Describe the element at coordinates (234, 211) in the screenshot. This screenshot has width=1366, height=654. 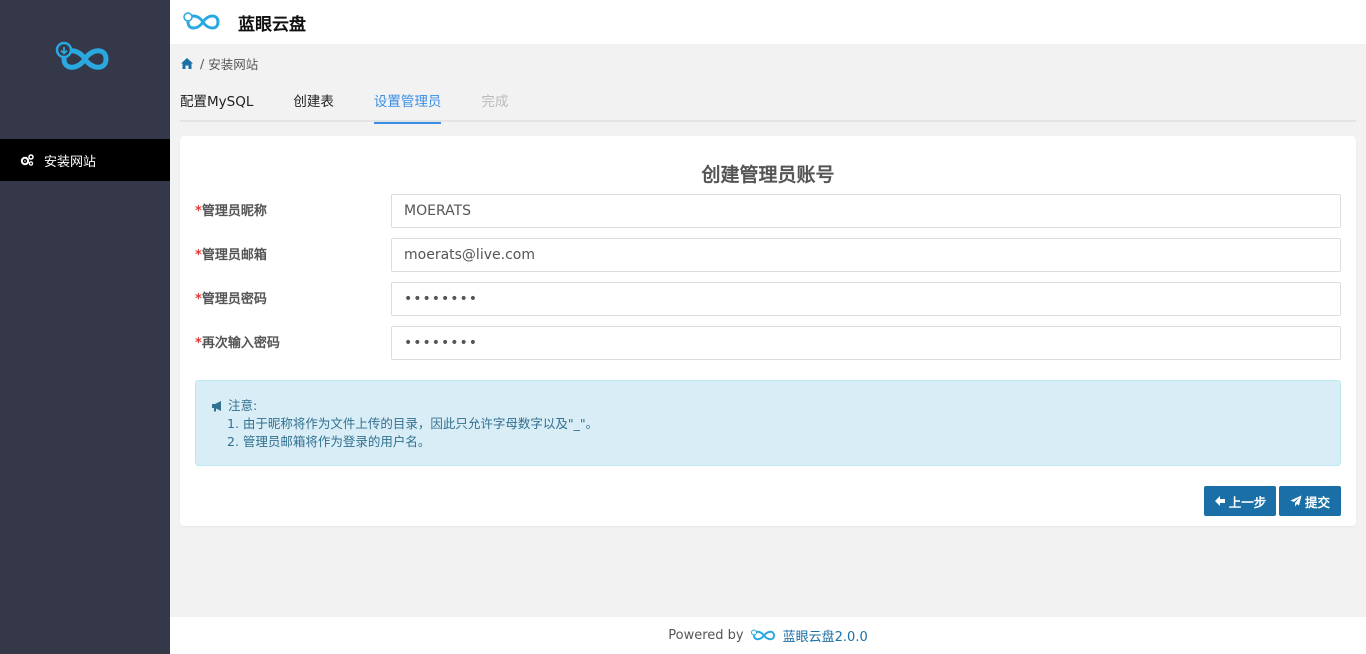
I see `nickname-label-text: 管理员昵称` at that location.